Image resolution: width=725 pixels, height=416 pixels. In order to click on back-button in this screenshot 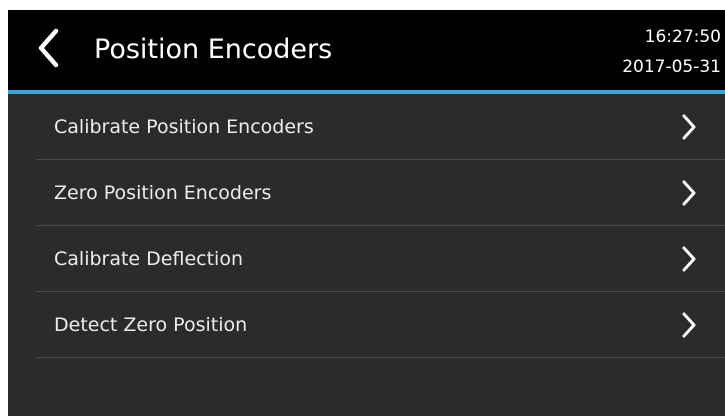, I will do `click(48, 48)`.